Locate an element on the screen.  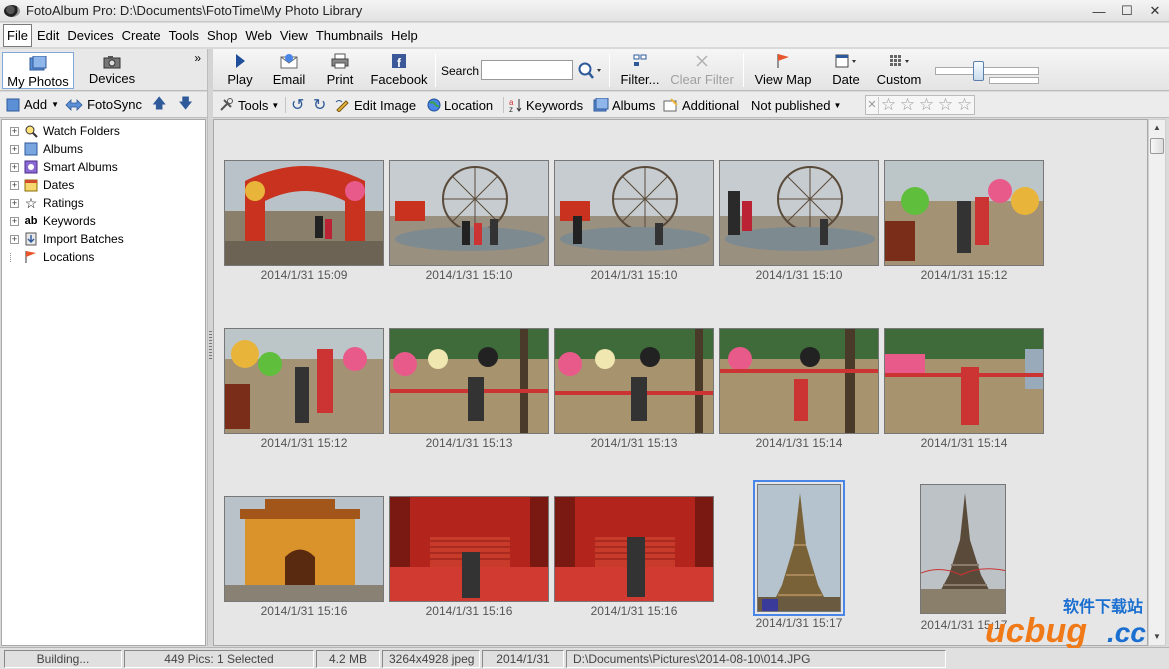
move-up-icon: 🡅 is located at coordinates (159, 105).